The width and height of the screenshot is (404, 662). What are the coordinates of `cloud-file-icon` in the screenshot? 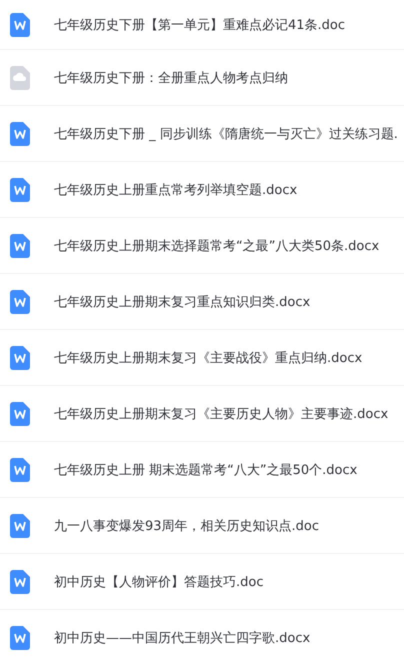 It's located at (20, 78).